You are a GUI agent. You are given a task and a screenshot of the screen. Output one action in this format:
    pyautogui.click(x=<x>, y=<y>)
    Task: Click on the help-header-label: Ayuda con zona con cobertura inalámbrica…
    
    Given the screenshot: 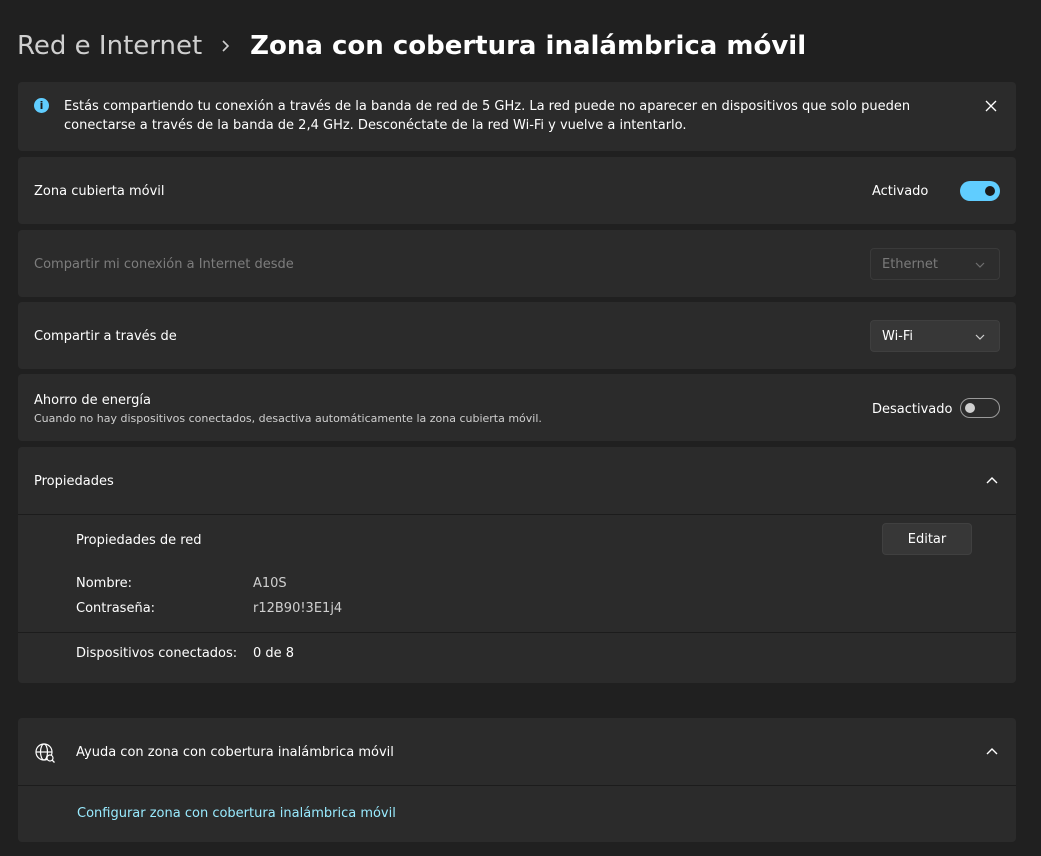 What is the action you would take?
    pyautogui.click(x=235, y=752)
    